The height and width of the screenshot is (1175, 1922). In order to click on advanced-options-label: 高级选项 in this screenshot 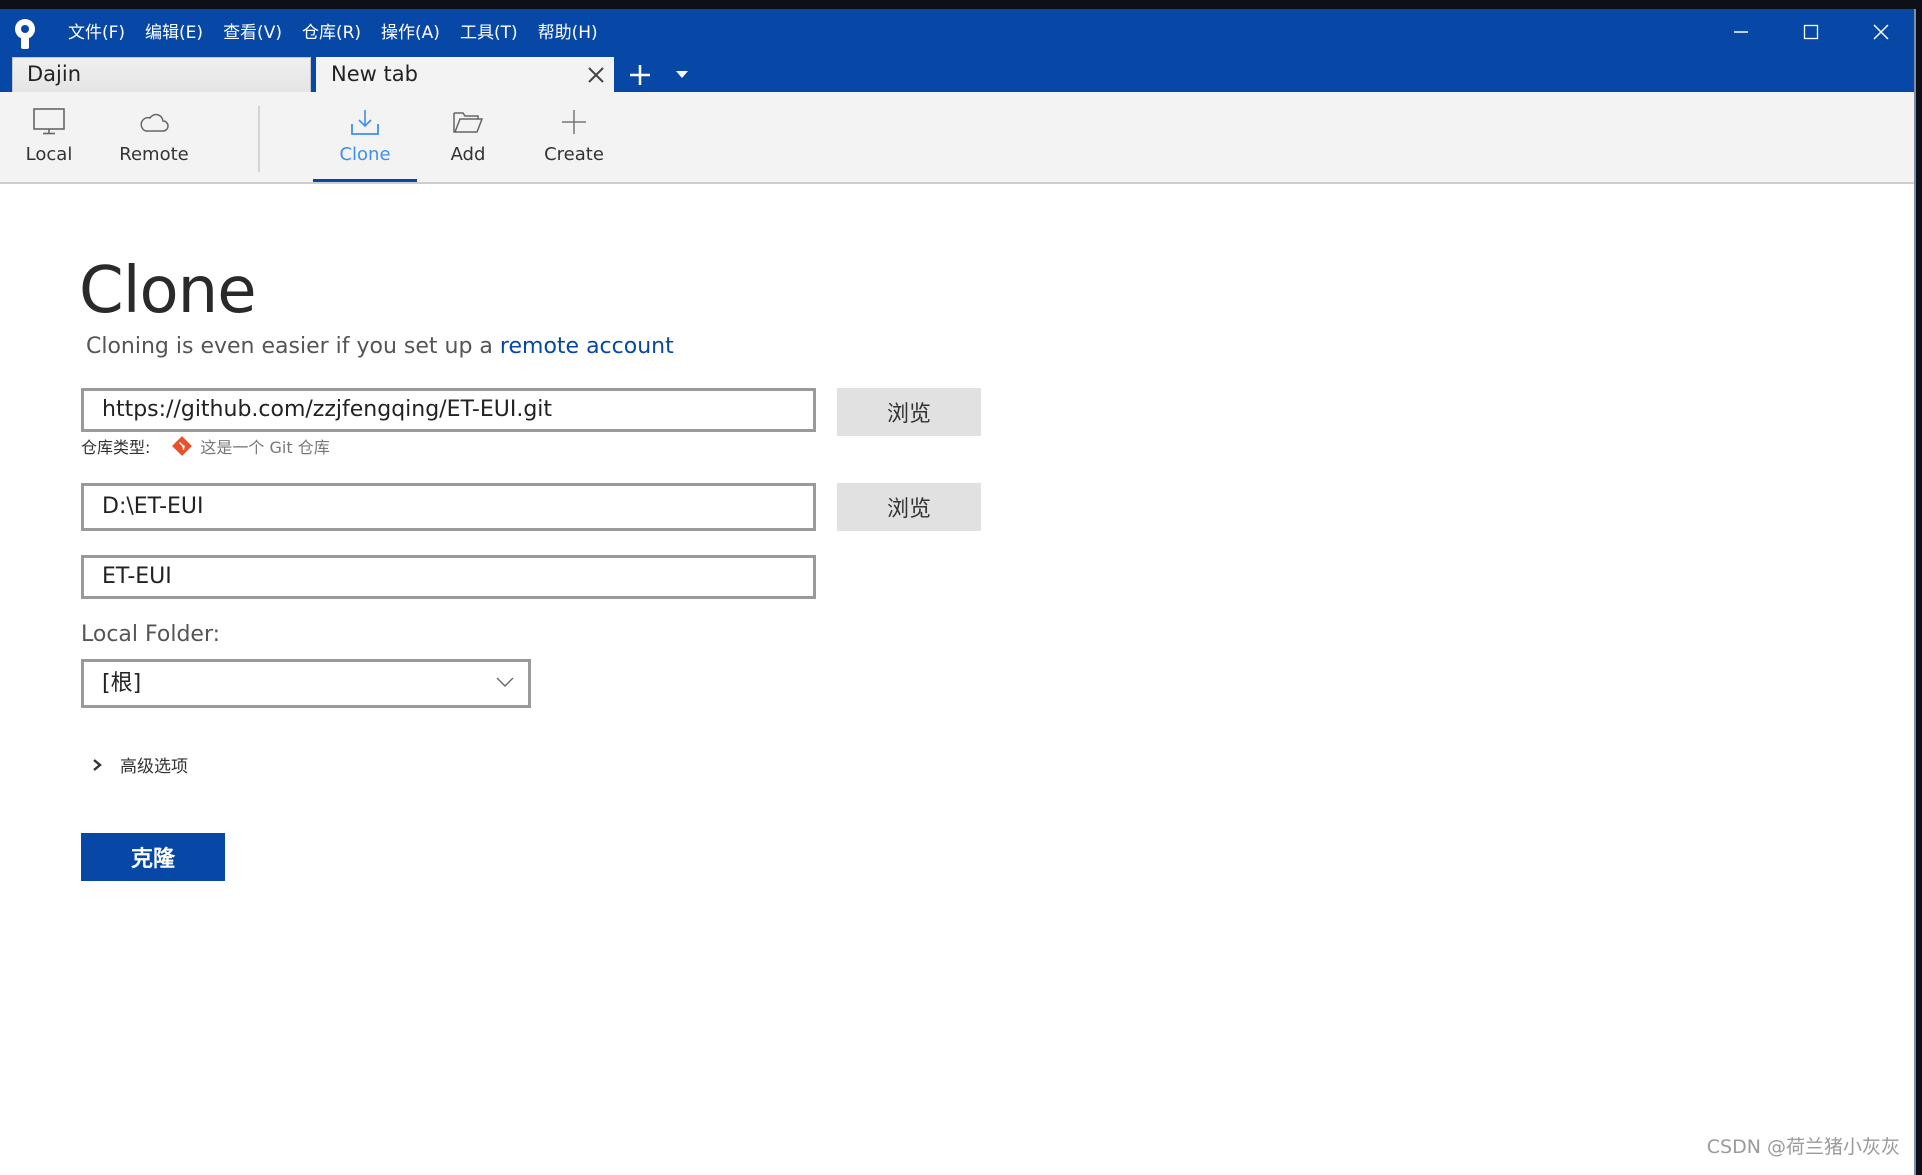, I will do `click(154, 767)`.